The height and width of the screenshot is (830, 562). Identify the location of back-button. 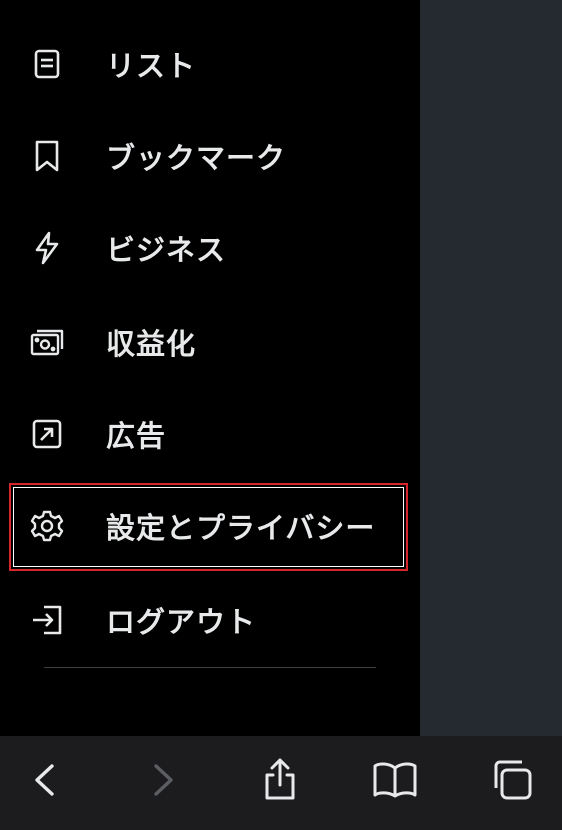
(44, 782).